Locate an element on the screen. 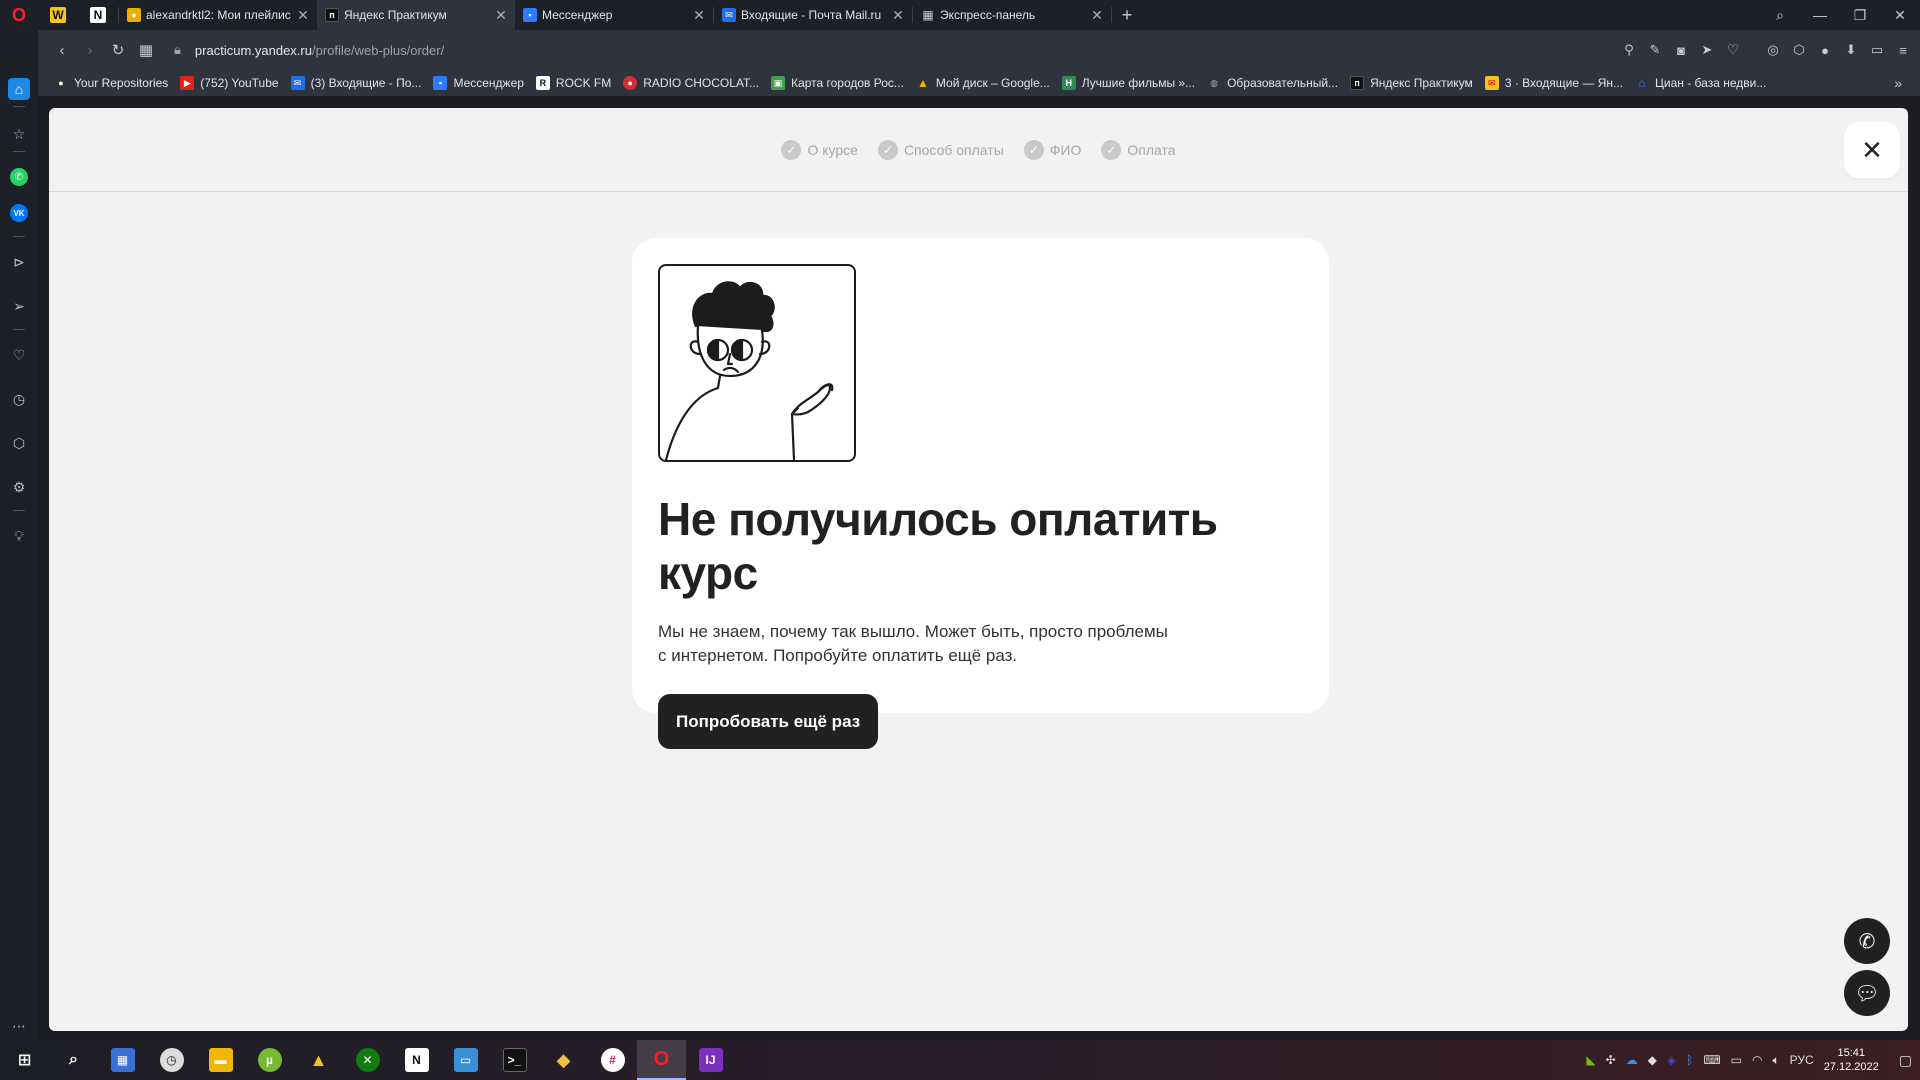 This screenshot has width=1920, height=1080. opera-menu-icon: O is located at coordinates (19, 15).